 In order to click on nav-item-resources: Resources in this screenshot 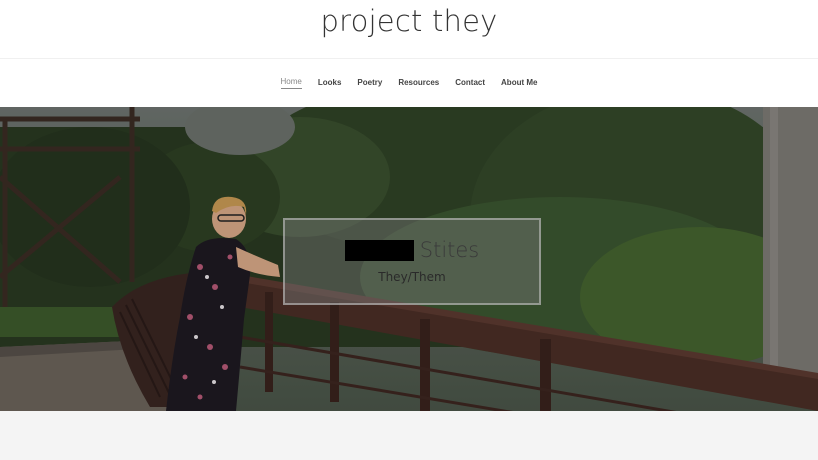, I will do `click(418, 83)`.